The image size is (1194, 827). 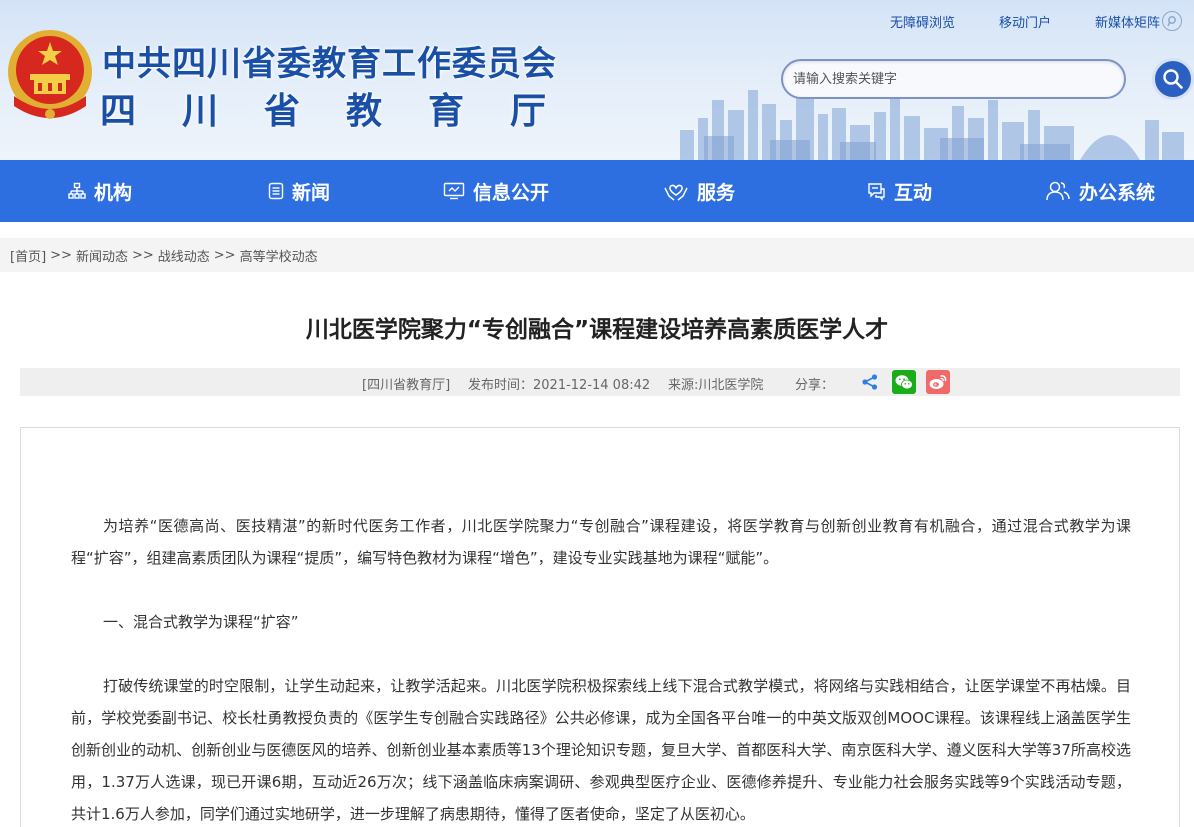 I want to click on breadcrumb-home: [首页], so click(x=28, y=255).